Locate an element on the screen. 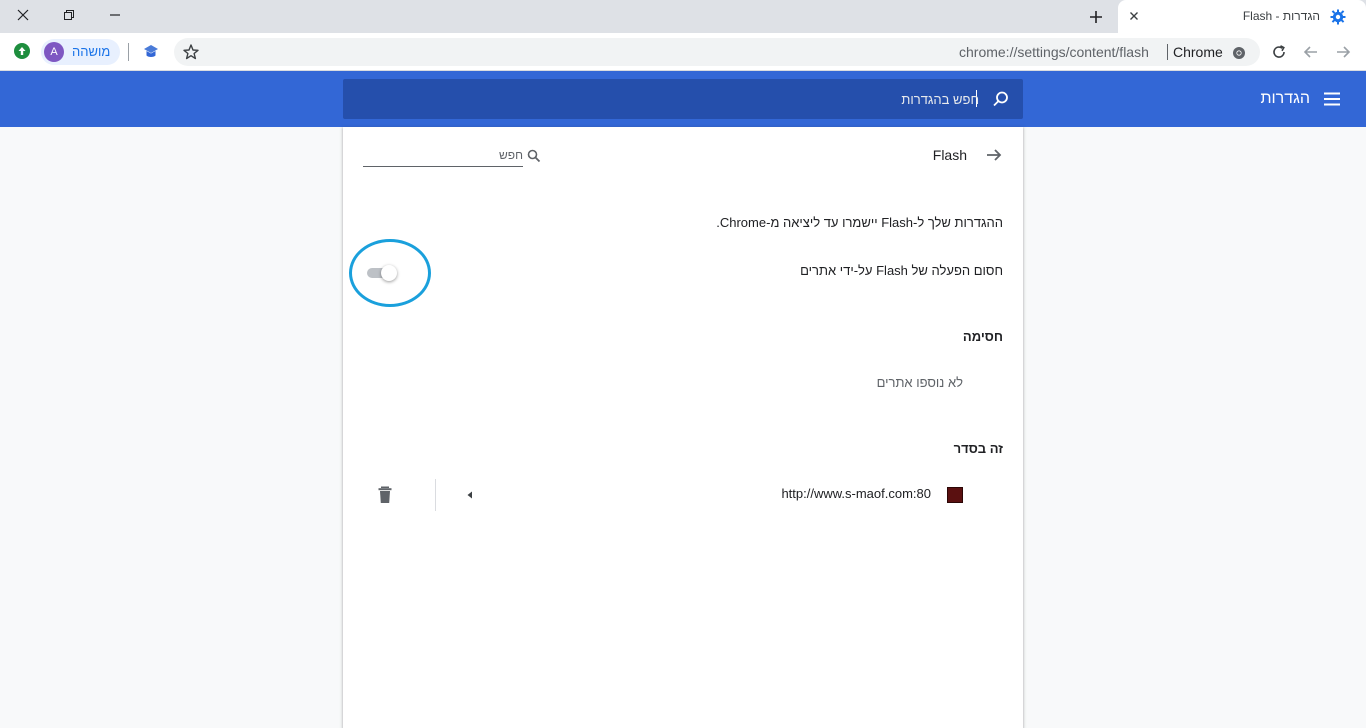 The width and height of the screenshot is (1366, 728). row-divider is located at coordinates (435, 495).